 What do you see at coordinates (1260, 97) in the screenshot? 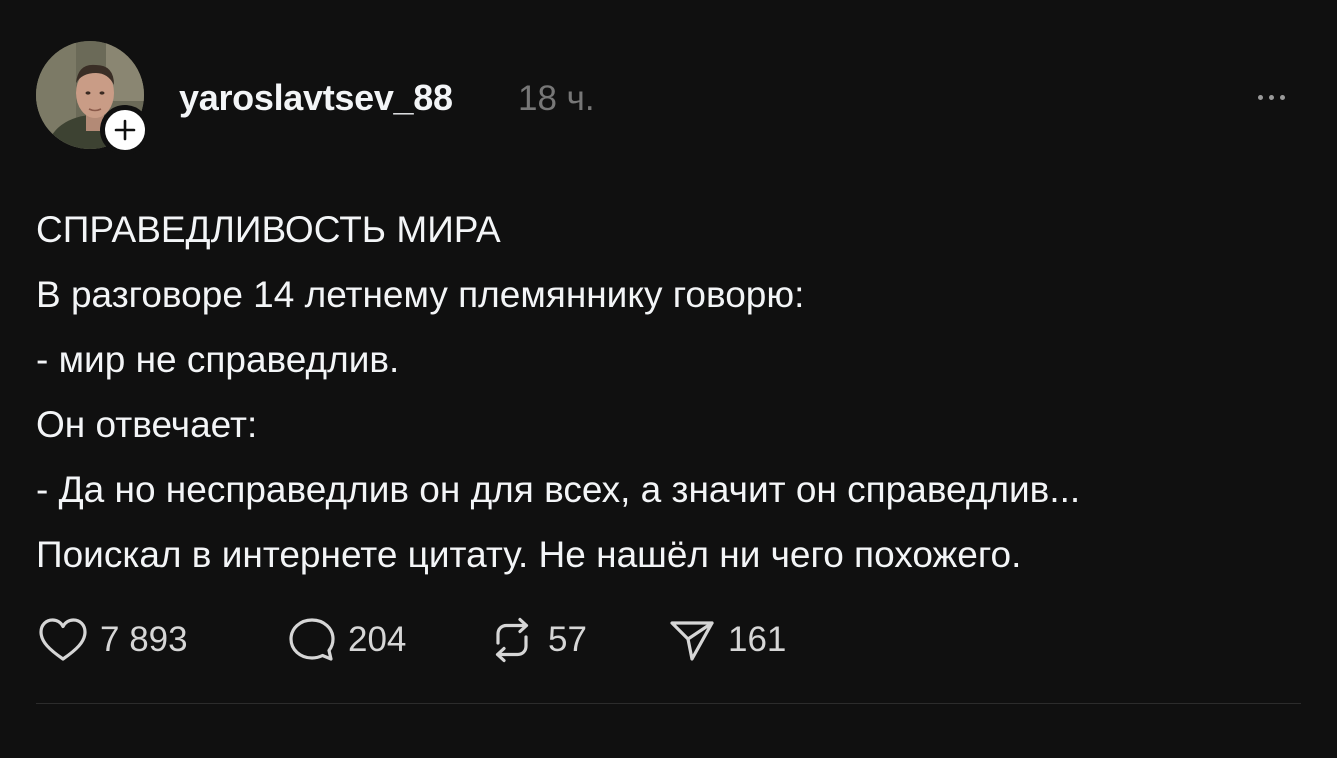
I see `more-horizontal-icon` at bounding box center [1260, 97].